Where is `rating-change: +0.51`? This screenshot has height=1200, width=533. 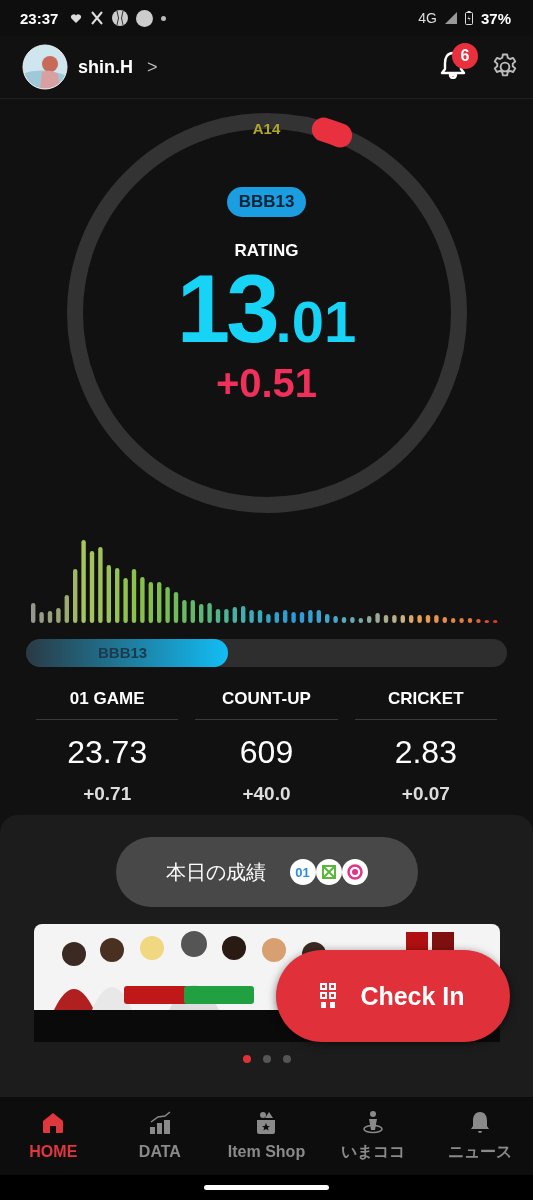 rating-change: +0.51 is located at coordinates (266, 383).